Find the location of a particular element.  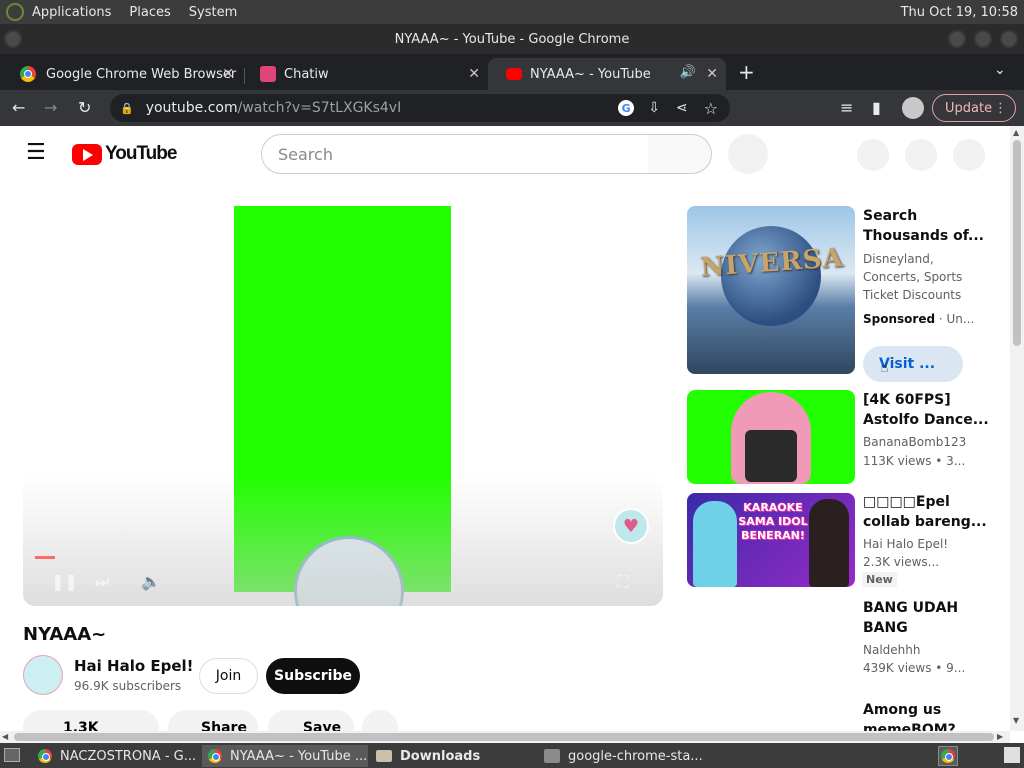

scroll-left-icon: ◀ is located at coordinates (5, 736).